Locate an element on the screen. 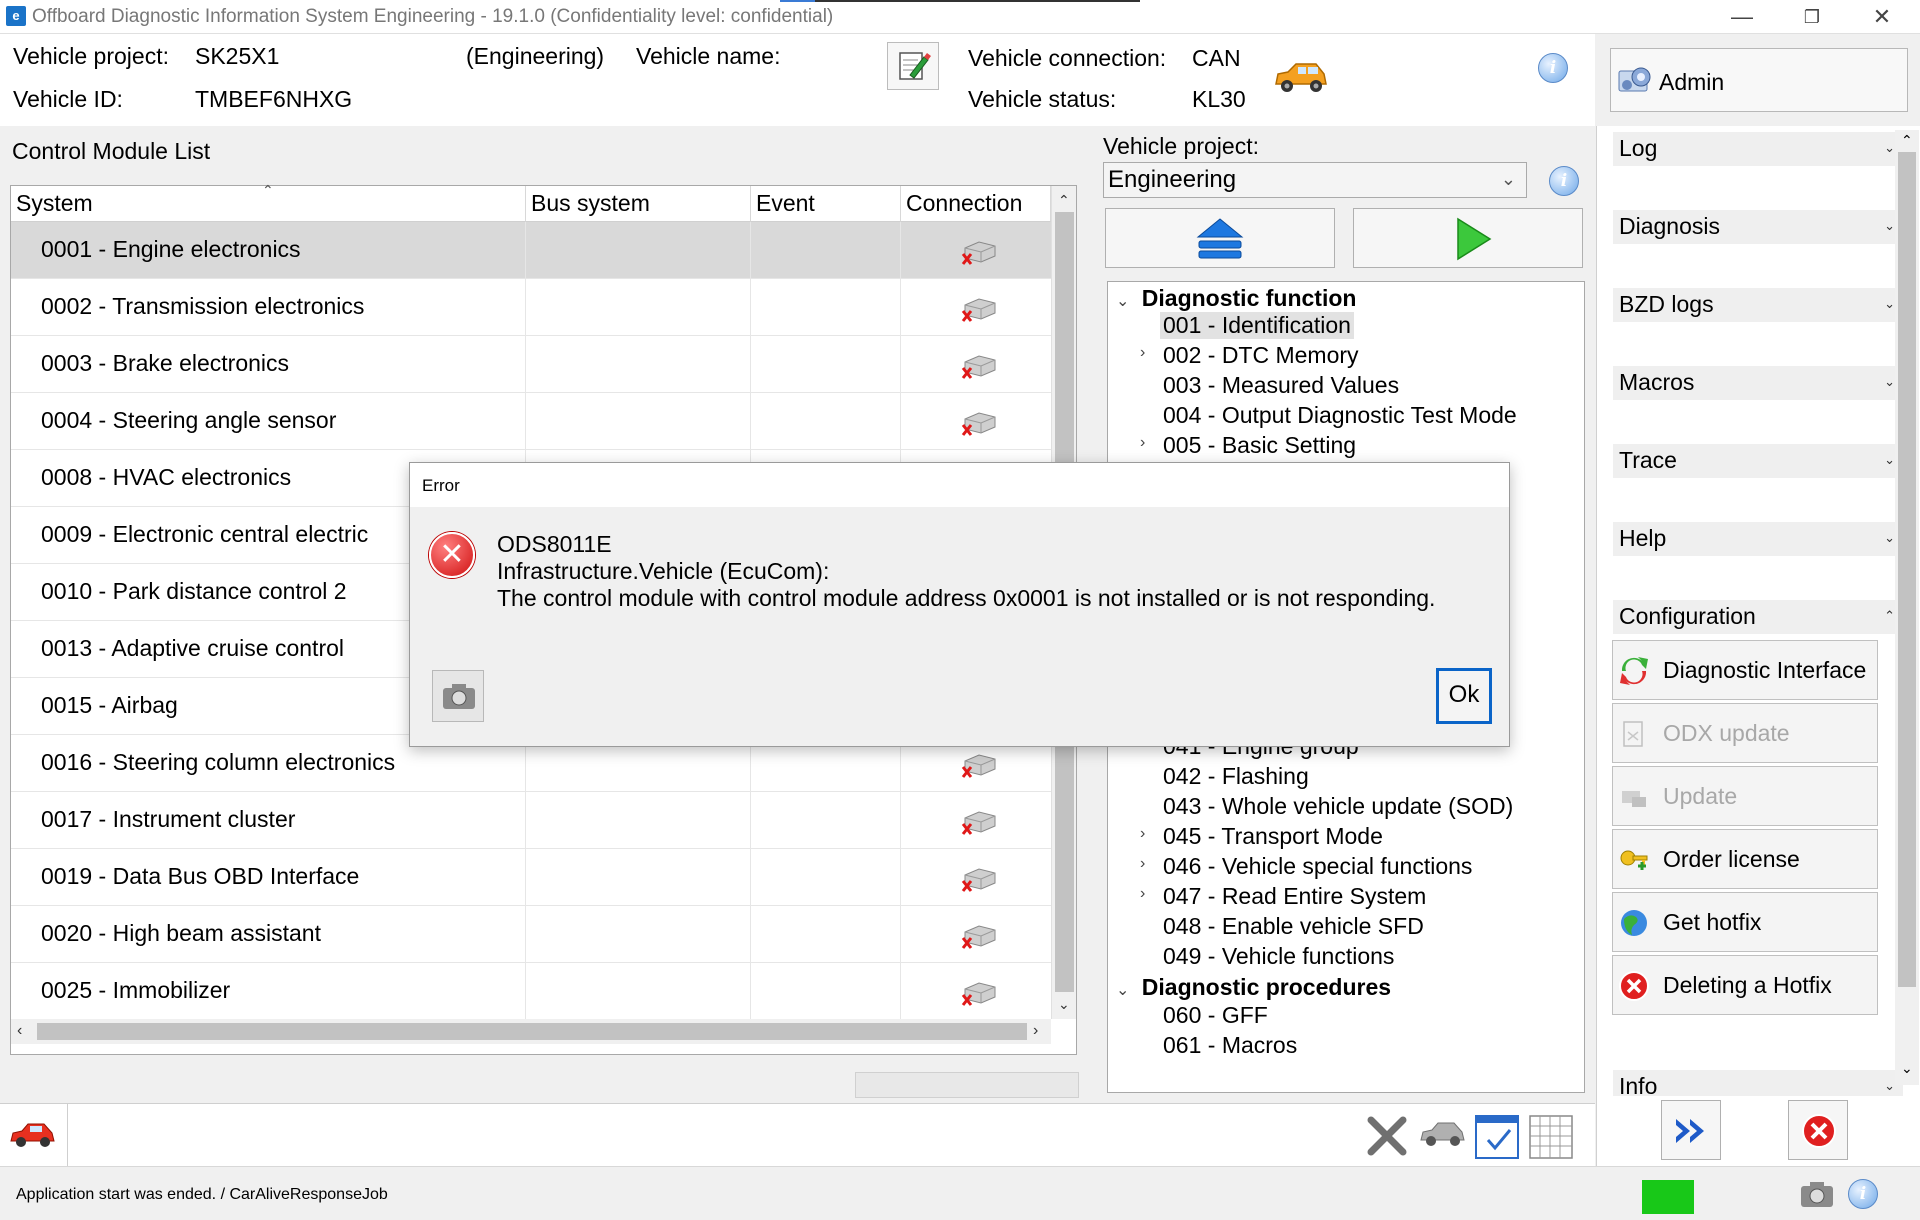  system-cell: 0017 - Instrument cluster is located at coordinates (268, 820).